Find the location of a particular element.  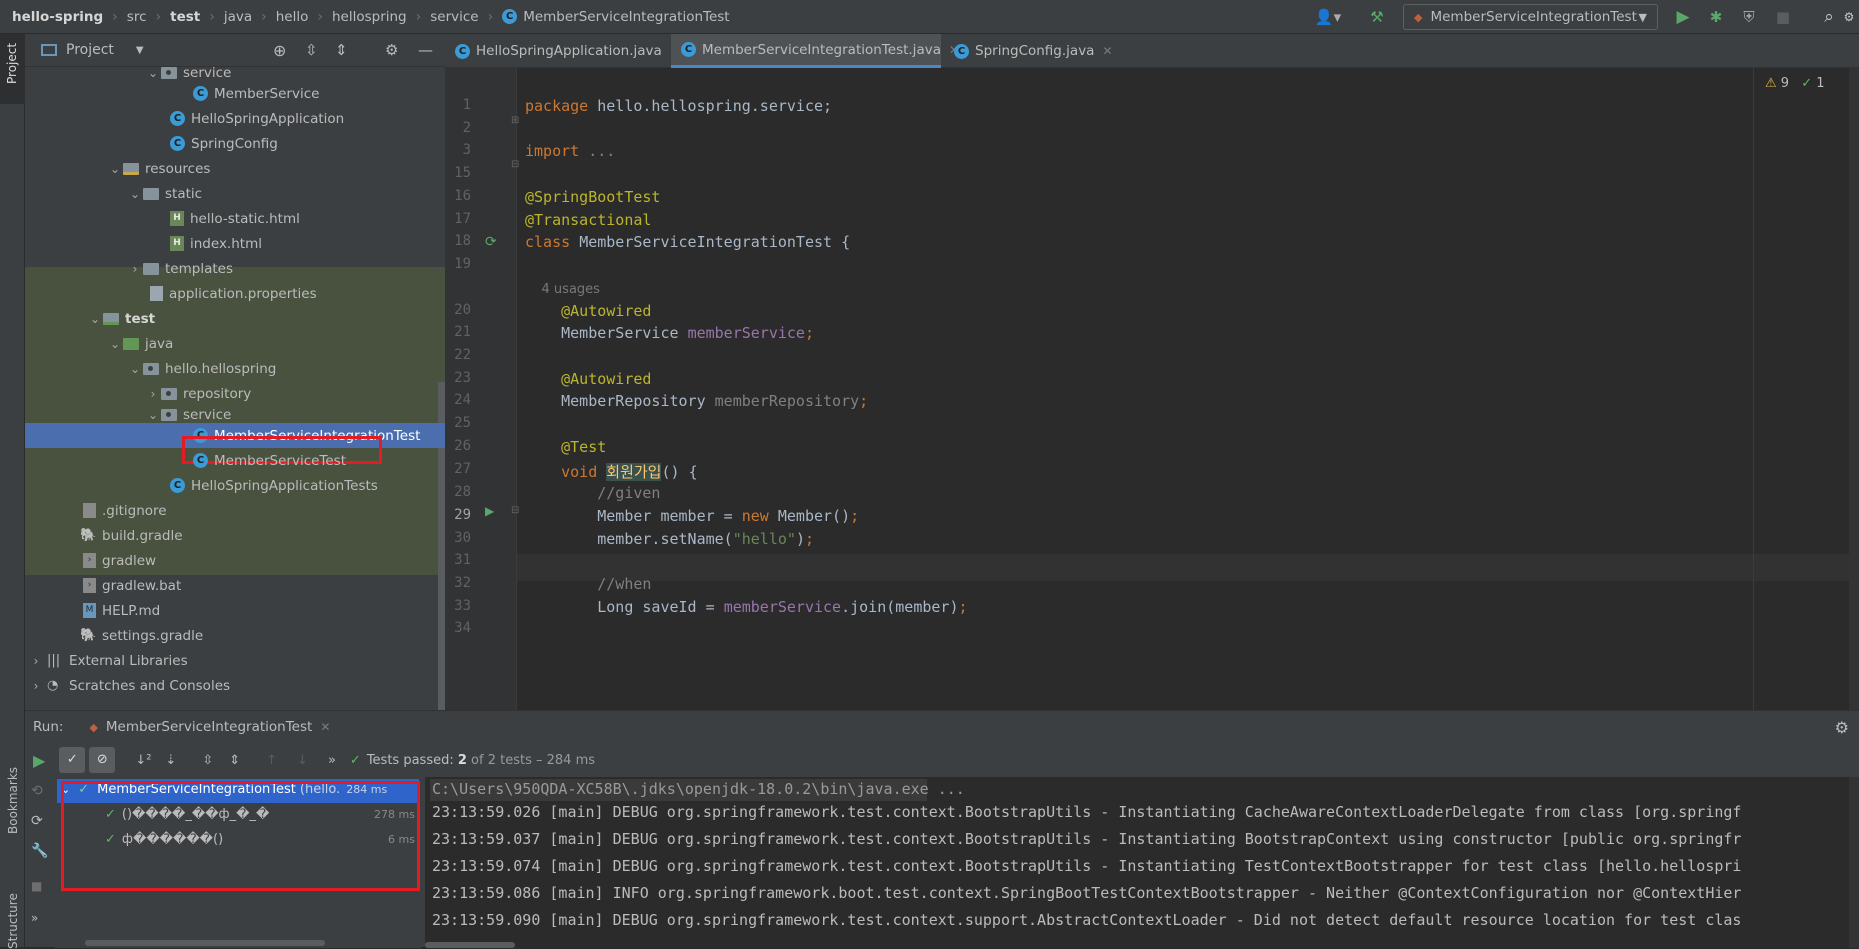

run-test-class-icon: ⟳ is located at coordinates (491, 242).